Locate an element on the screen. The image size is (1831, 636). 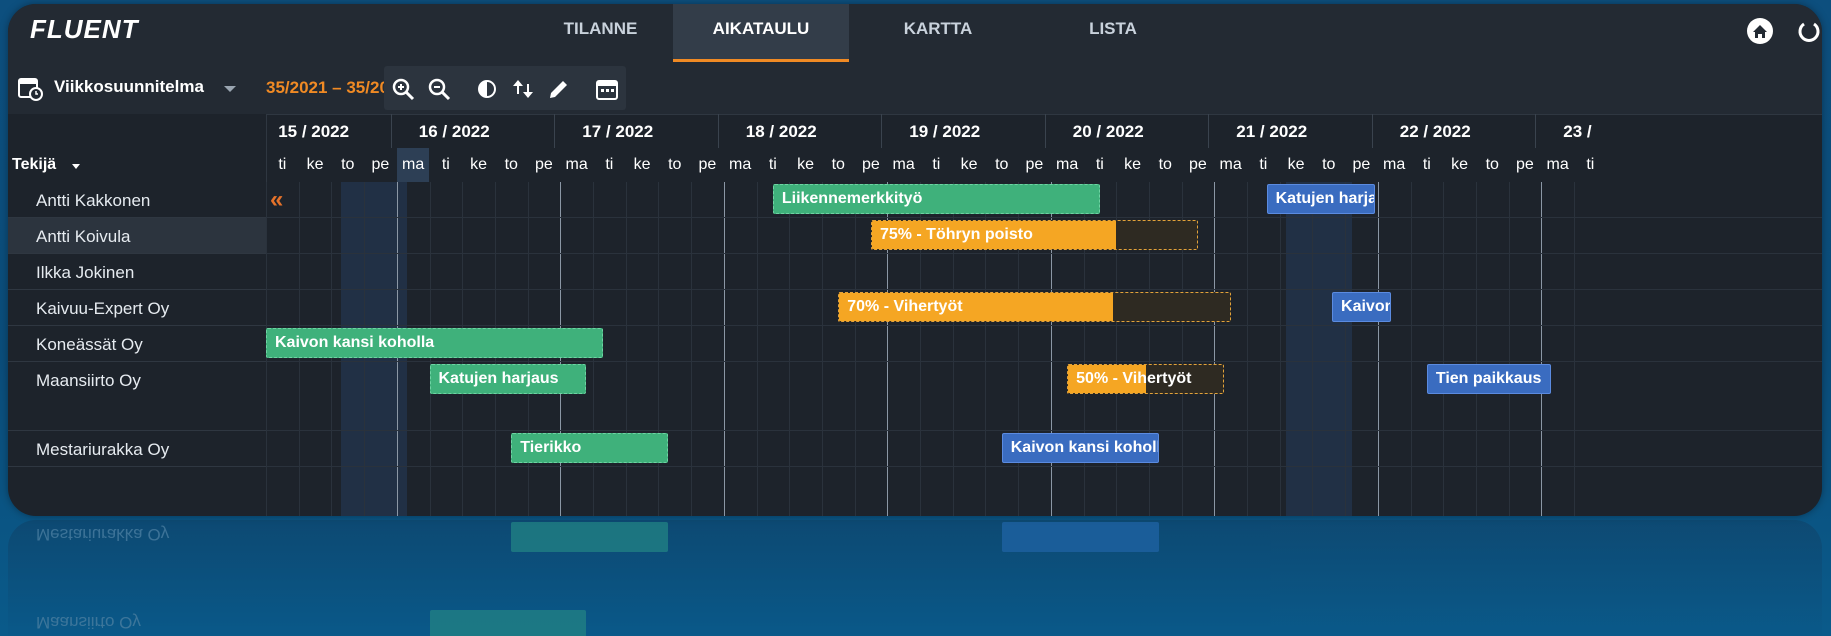
task-bar: 75% - Töhryn poisto is located at coordinates (1034, 235).